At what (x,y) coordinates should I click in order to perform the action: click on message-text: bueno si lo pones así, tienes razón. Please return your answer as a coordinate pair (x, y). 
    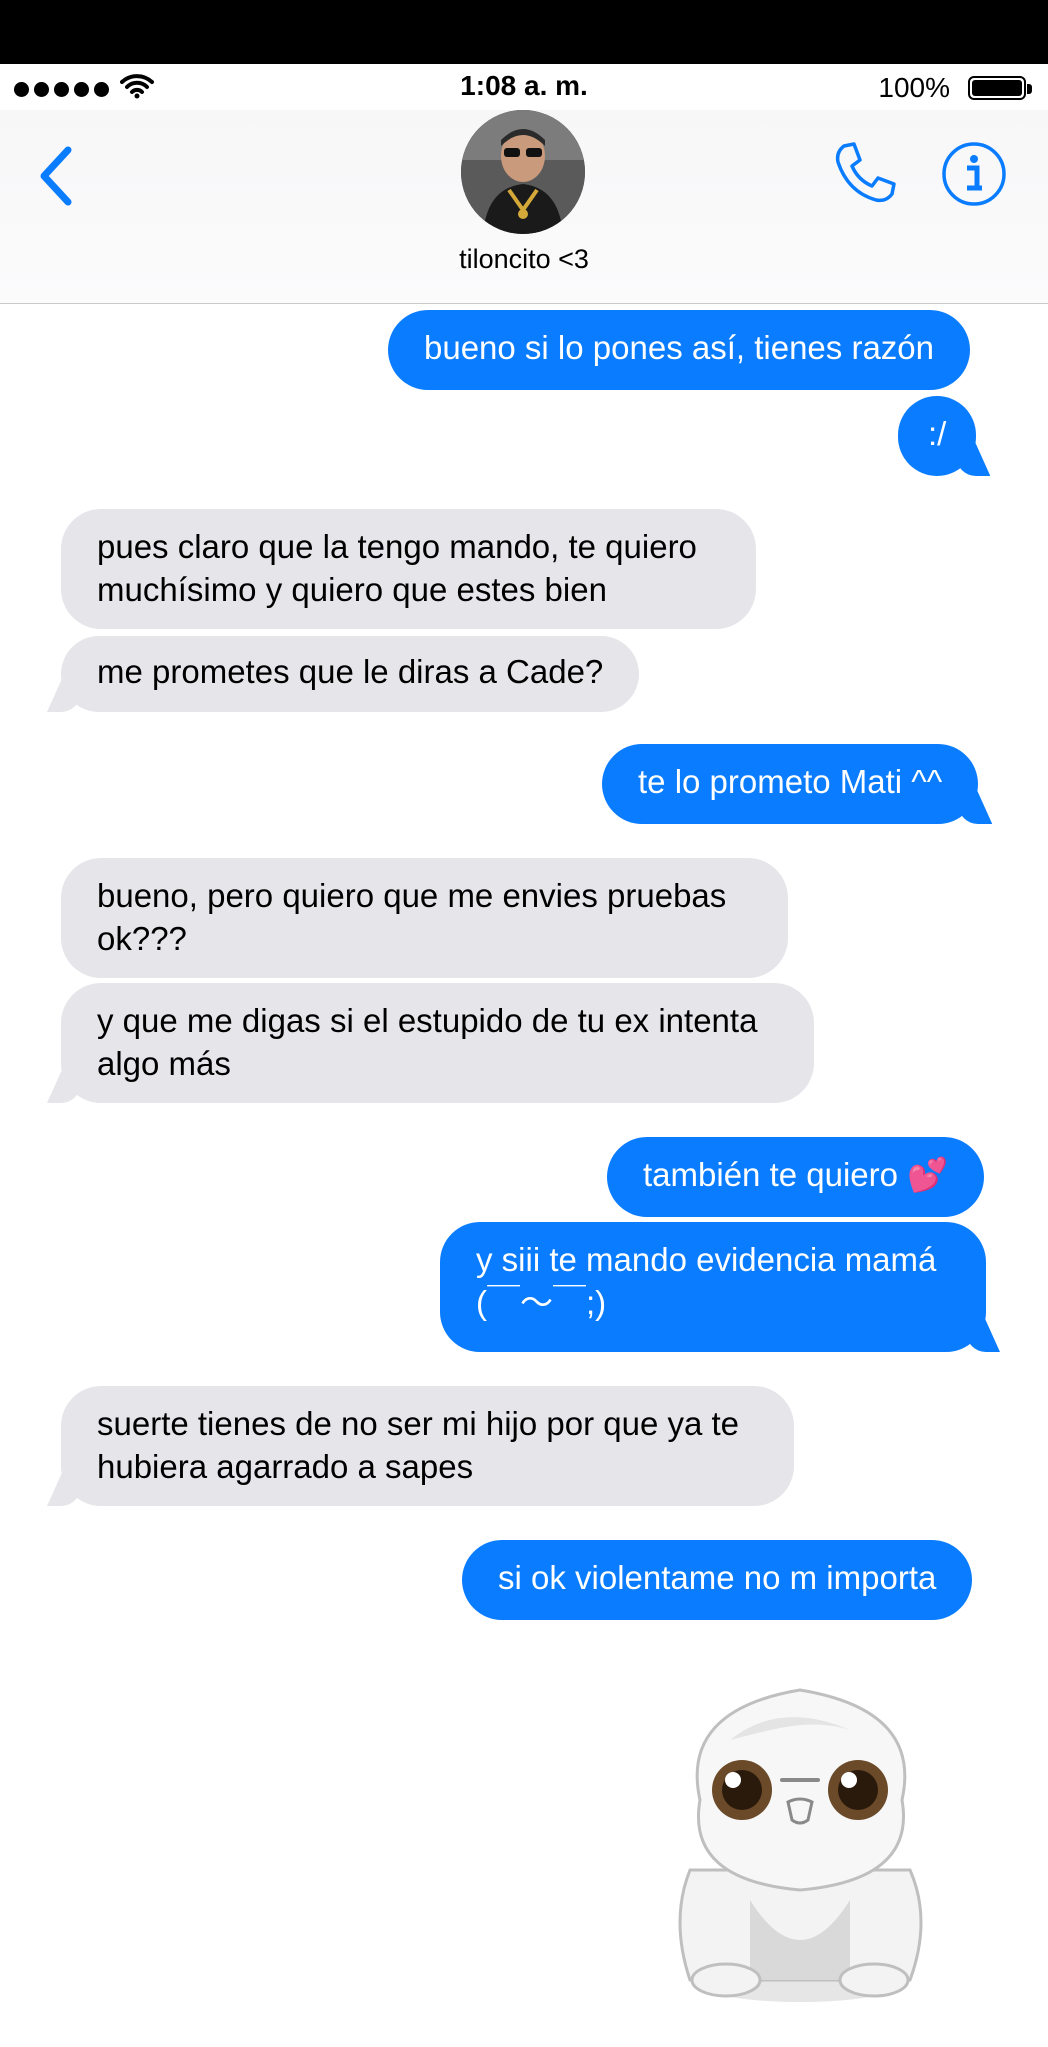
    Looking at the image, I should click on (679, 347).